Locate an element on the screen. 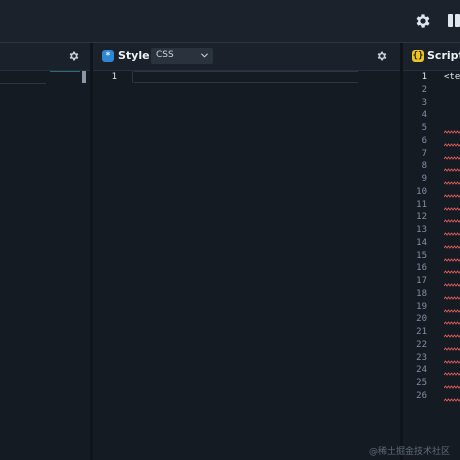  style-panel-header: * Style CSS is located at coordinates (246, 57).